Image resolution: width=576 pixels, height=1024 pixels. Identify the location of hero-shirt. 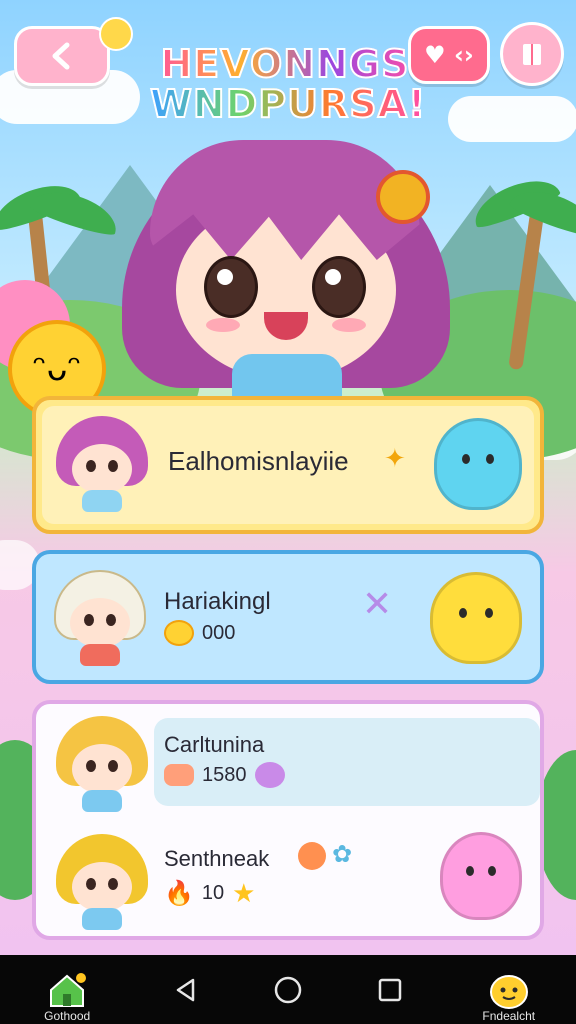
(287, 376).